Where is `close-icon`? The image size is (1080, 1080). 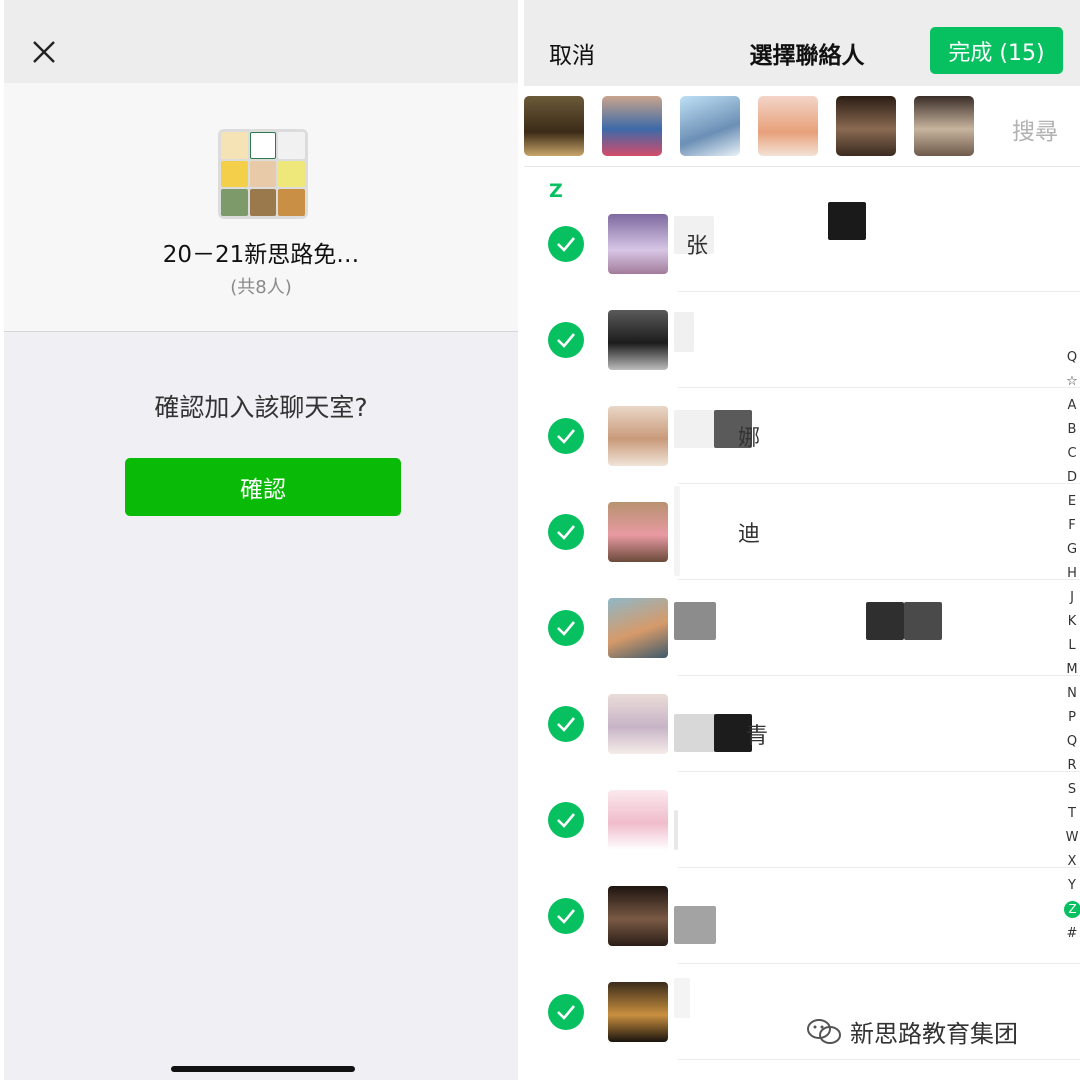 close-icon is located at coordinates (44, 52).